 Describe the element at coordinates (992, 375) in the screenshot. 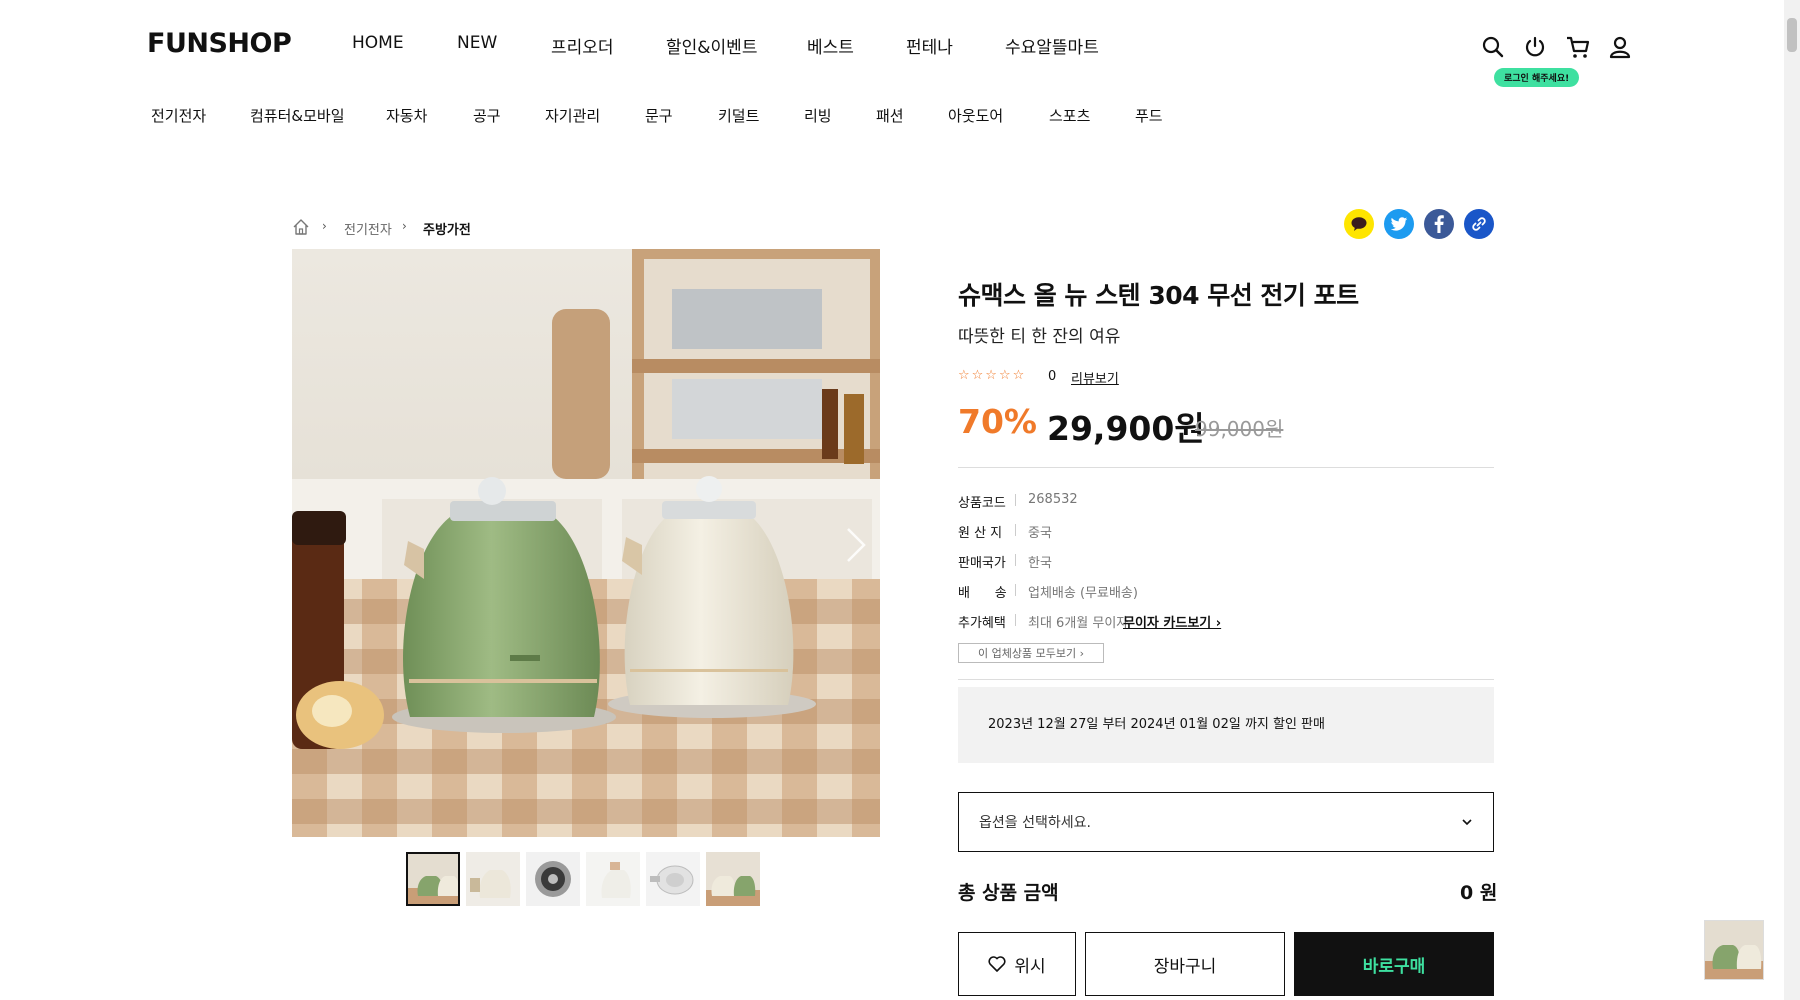

I see `rating-stars: ☆☆☆☆☆` at that location.